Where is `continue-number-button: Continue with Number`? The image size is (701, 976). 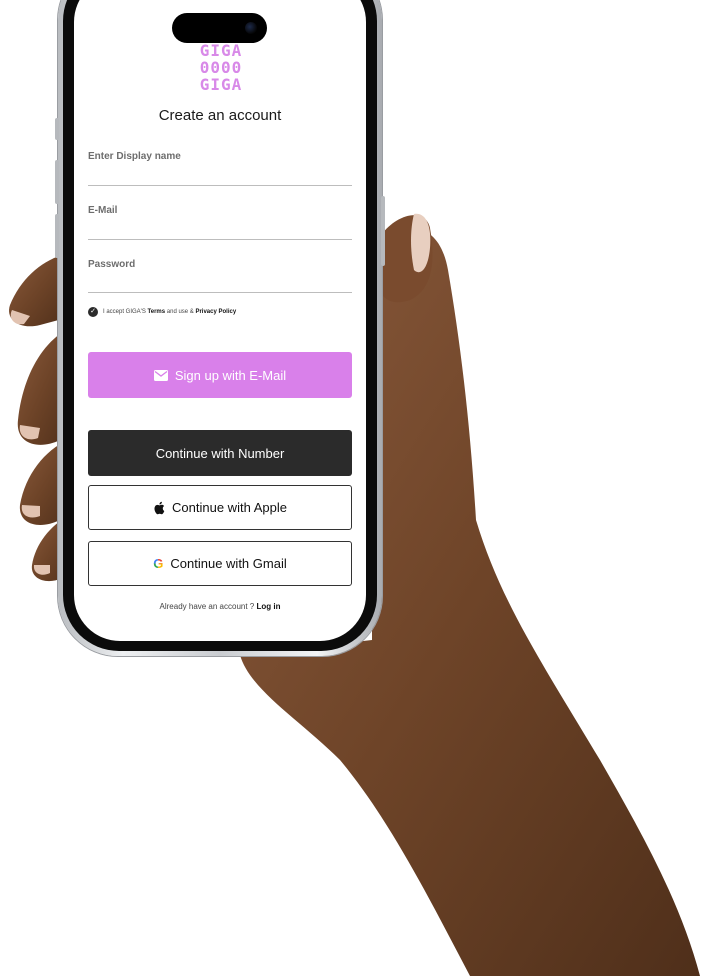 continue-number-button: Continue with Number is located at coordinates (220, 453).